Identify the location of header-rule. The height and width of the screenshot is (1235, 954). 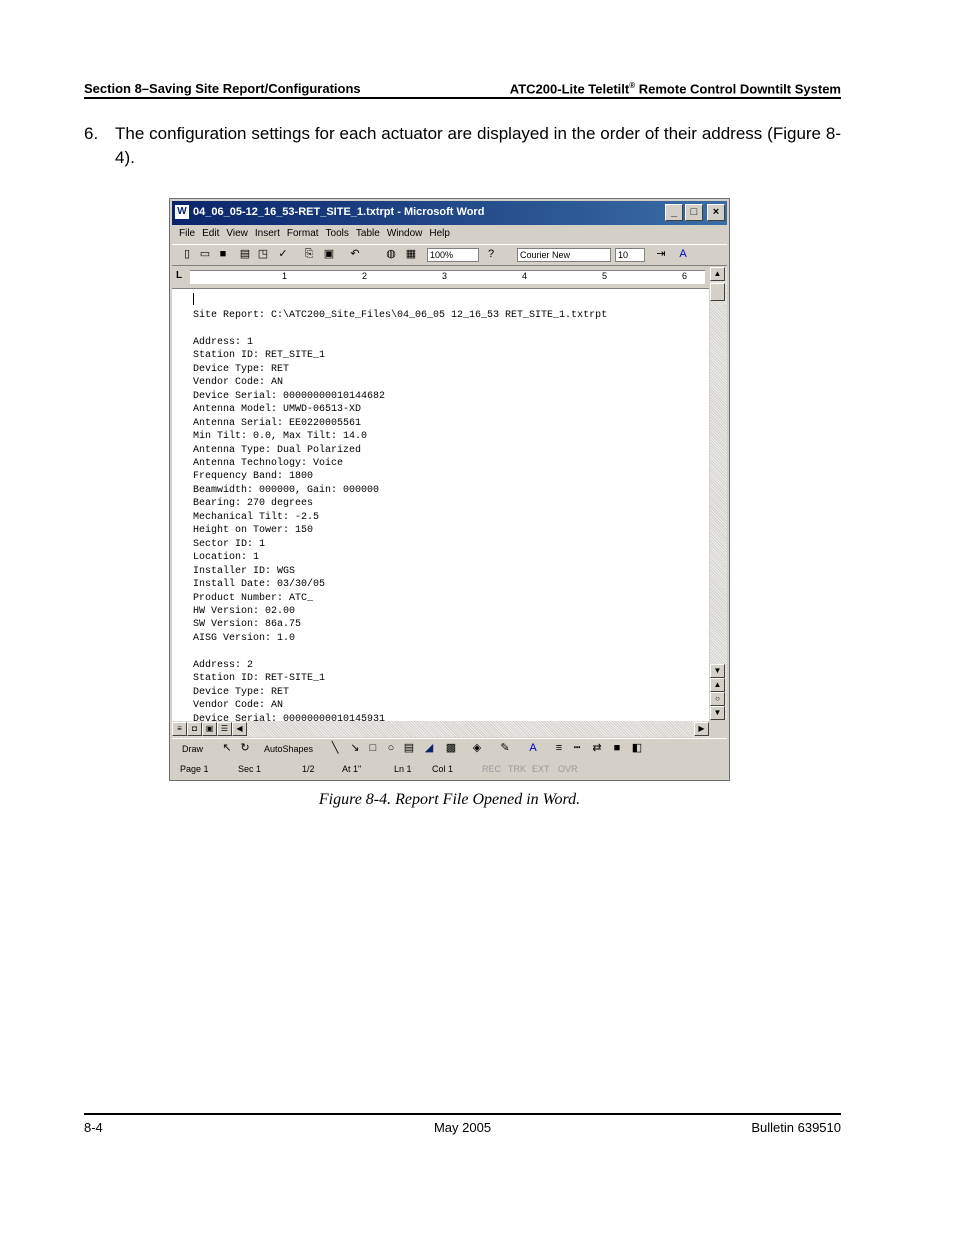
(462, 98).